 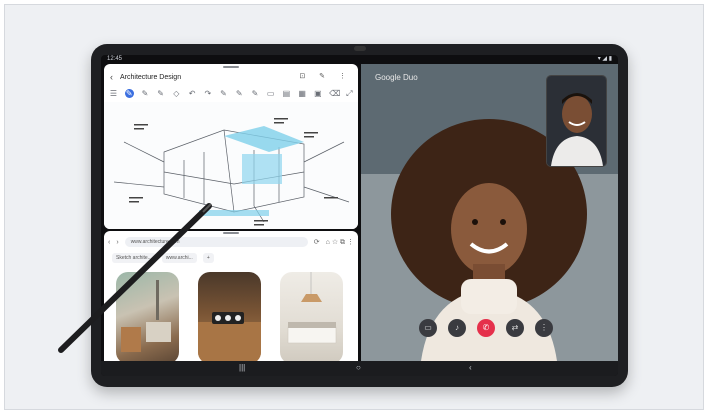 What do you see at coordinates (325, 76) in the screenshot?
I see `note-actions-icons: ⊡ ✎ ⋮` at bounding box center [325, 76].